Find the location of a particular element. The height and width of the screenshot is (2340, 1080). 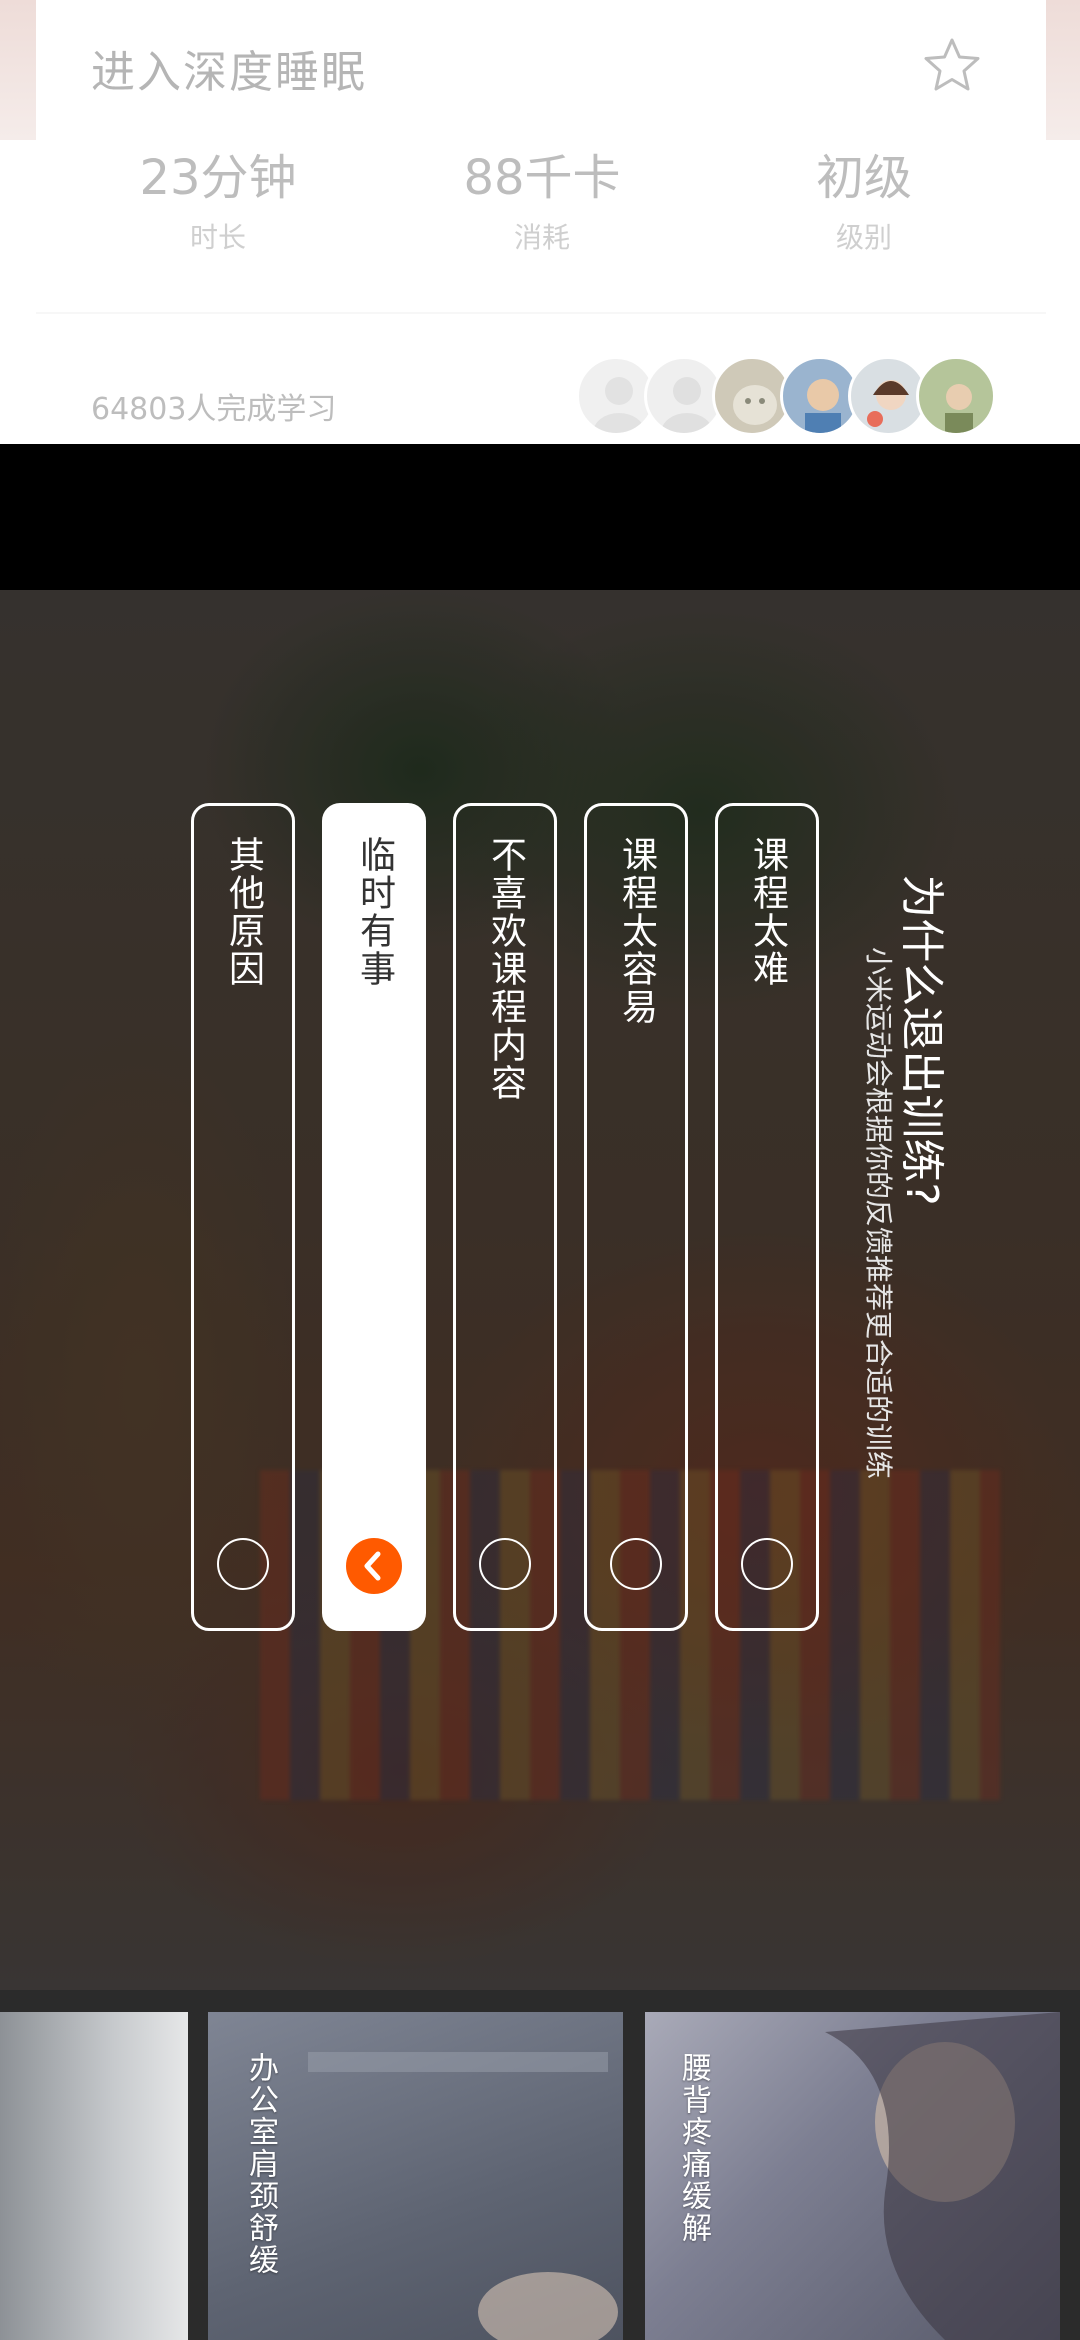

option-label: 其他原因 is located at coordinates (243, 912).